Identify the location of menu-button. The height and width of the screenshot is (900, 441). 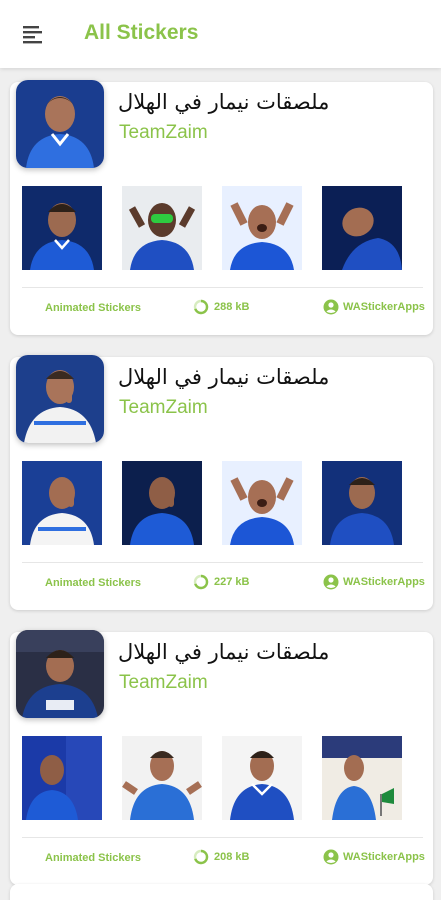
(33, 34).